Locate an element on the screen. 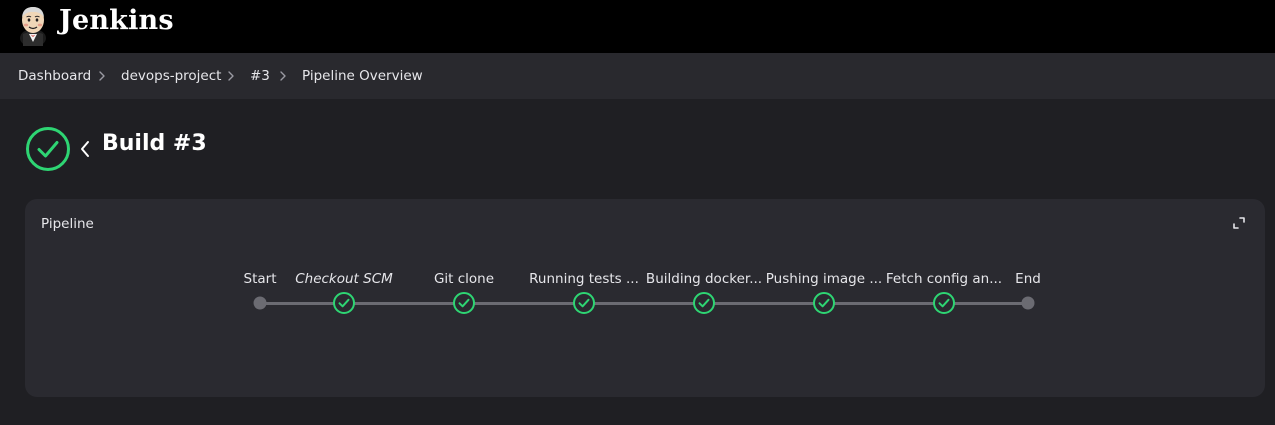 This screenshot has width=1275, height=425. breadcrumb-build: #3 is located at coordinates (260, 76).